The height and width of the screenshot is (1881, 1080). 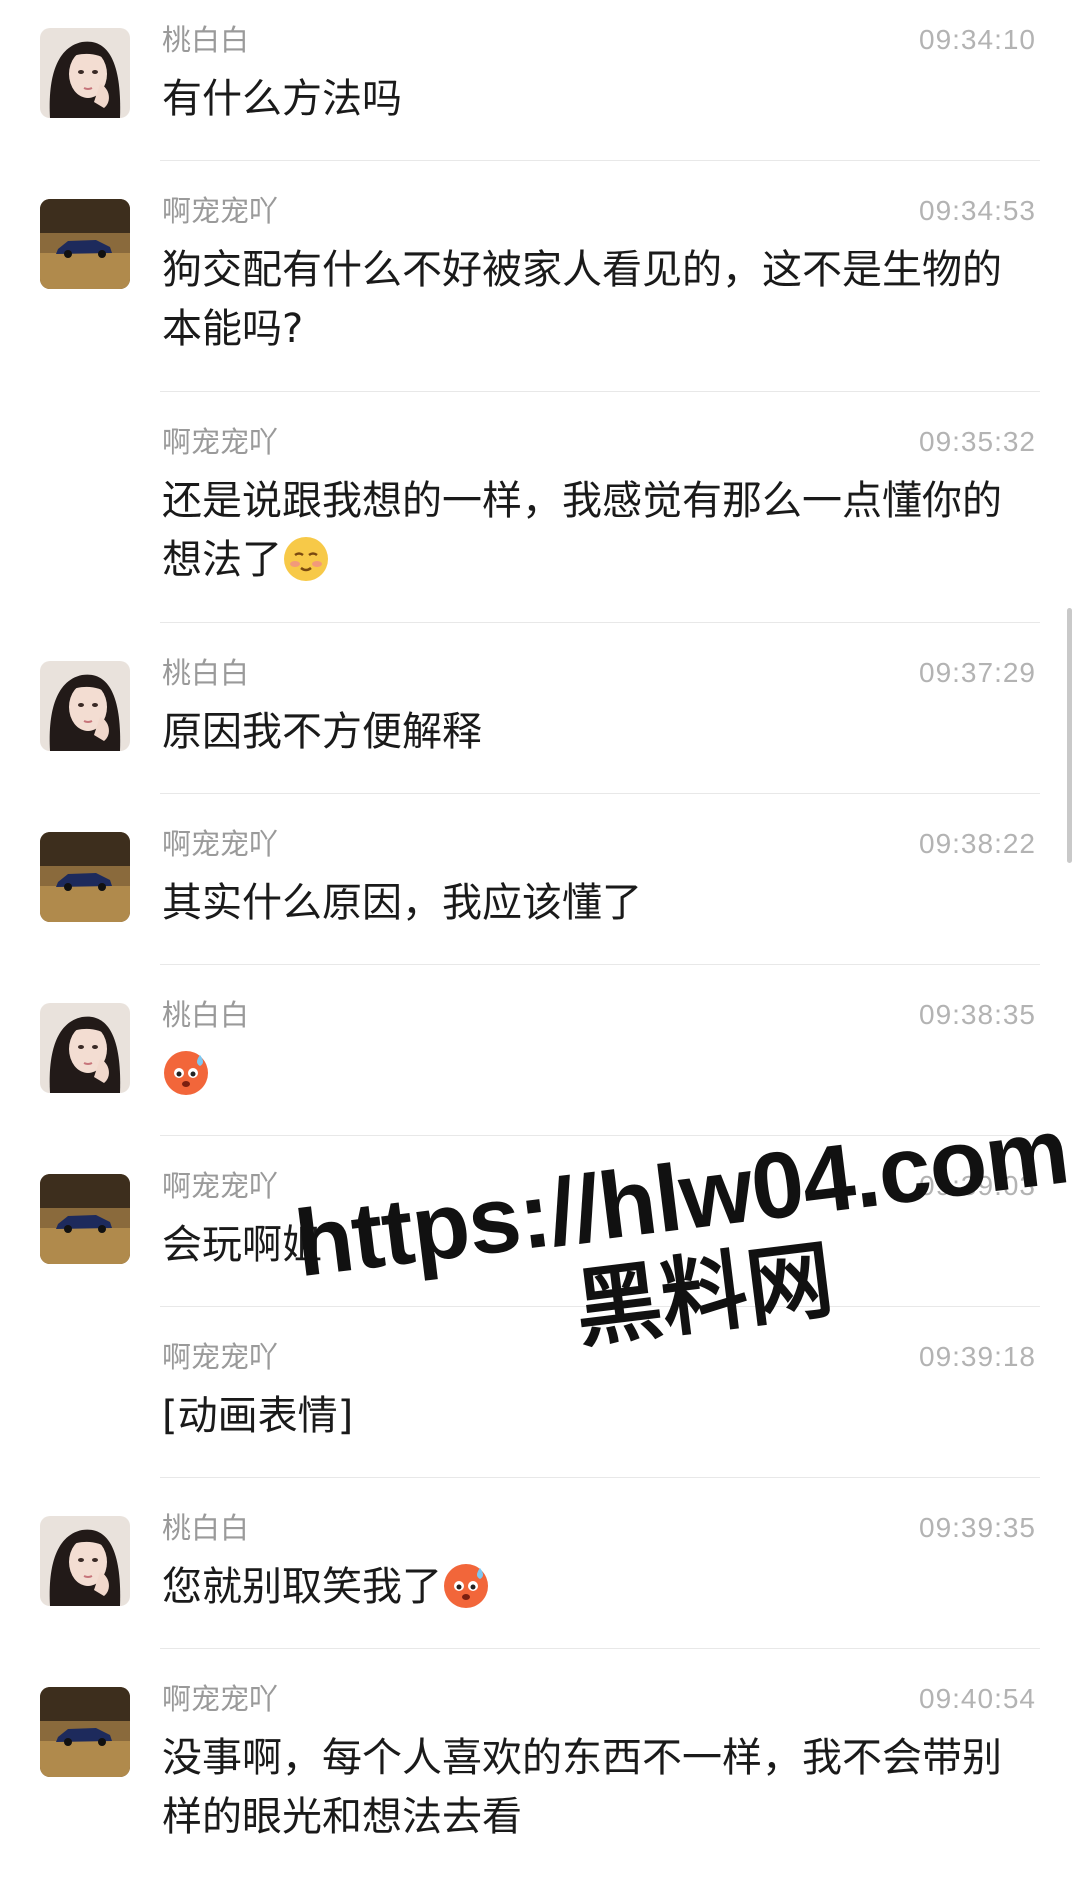 I want to click on message-time: 09:35:32, so click(x=977, y=441).